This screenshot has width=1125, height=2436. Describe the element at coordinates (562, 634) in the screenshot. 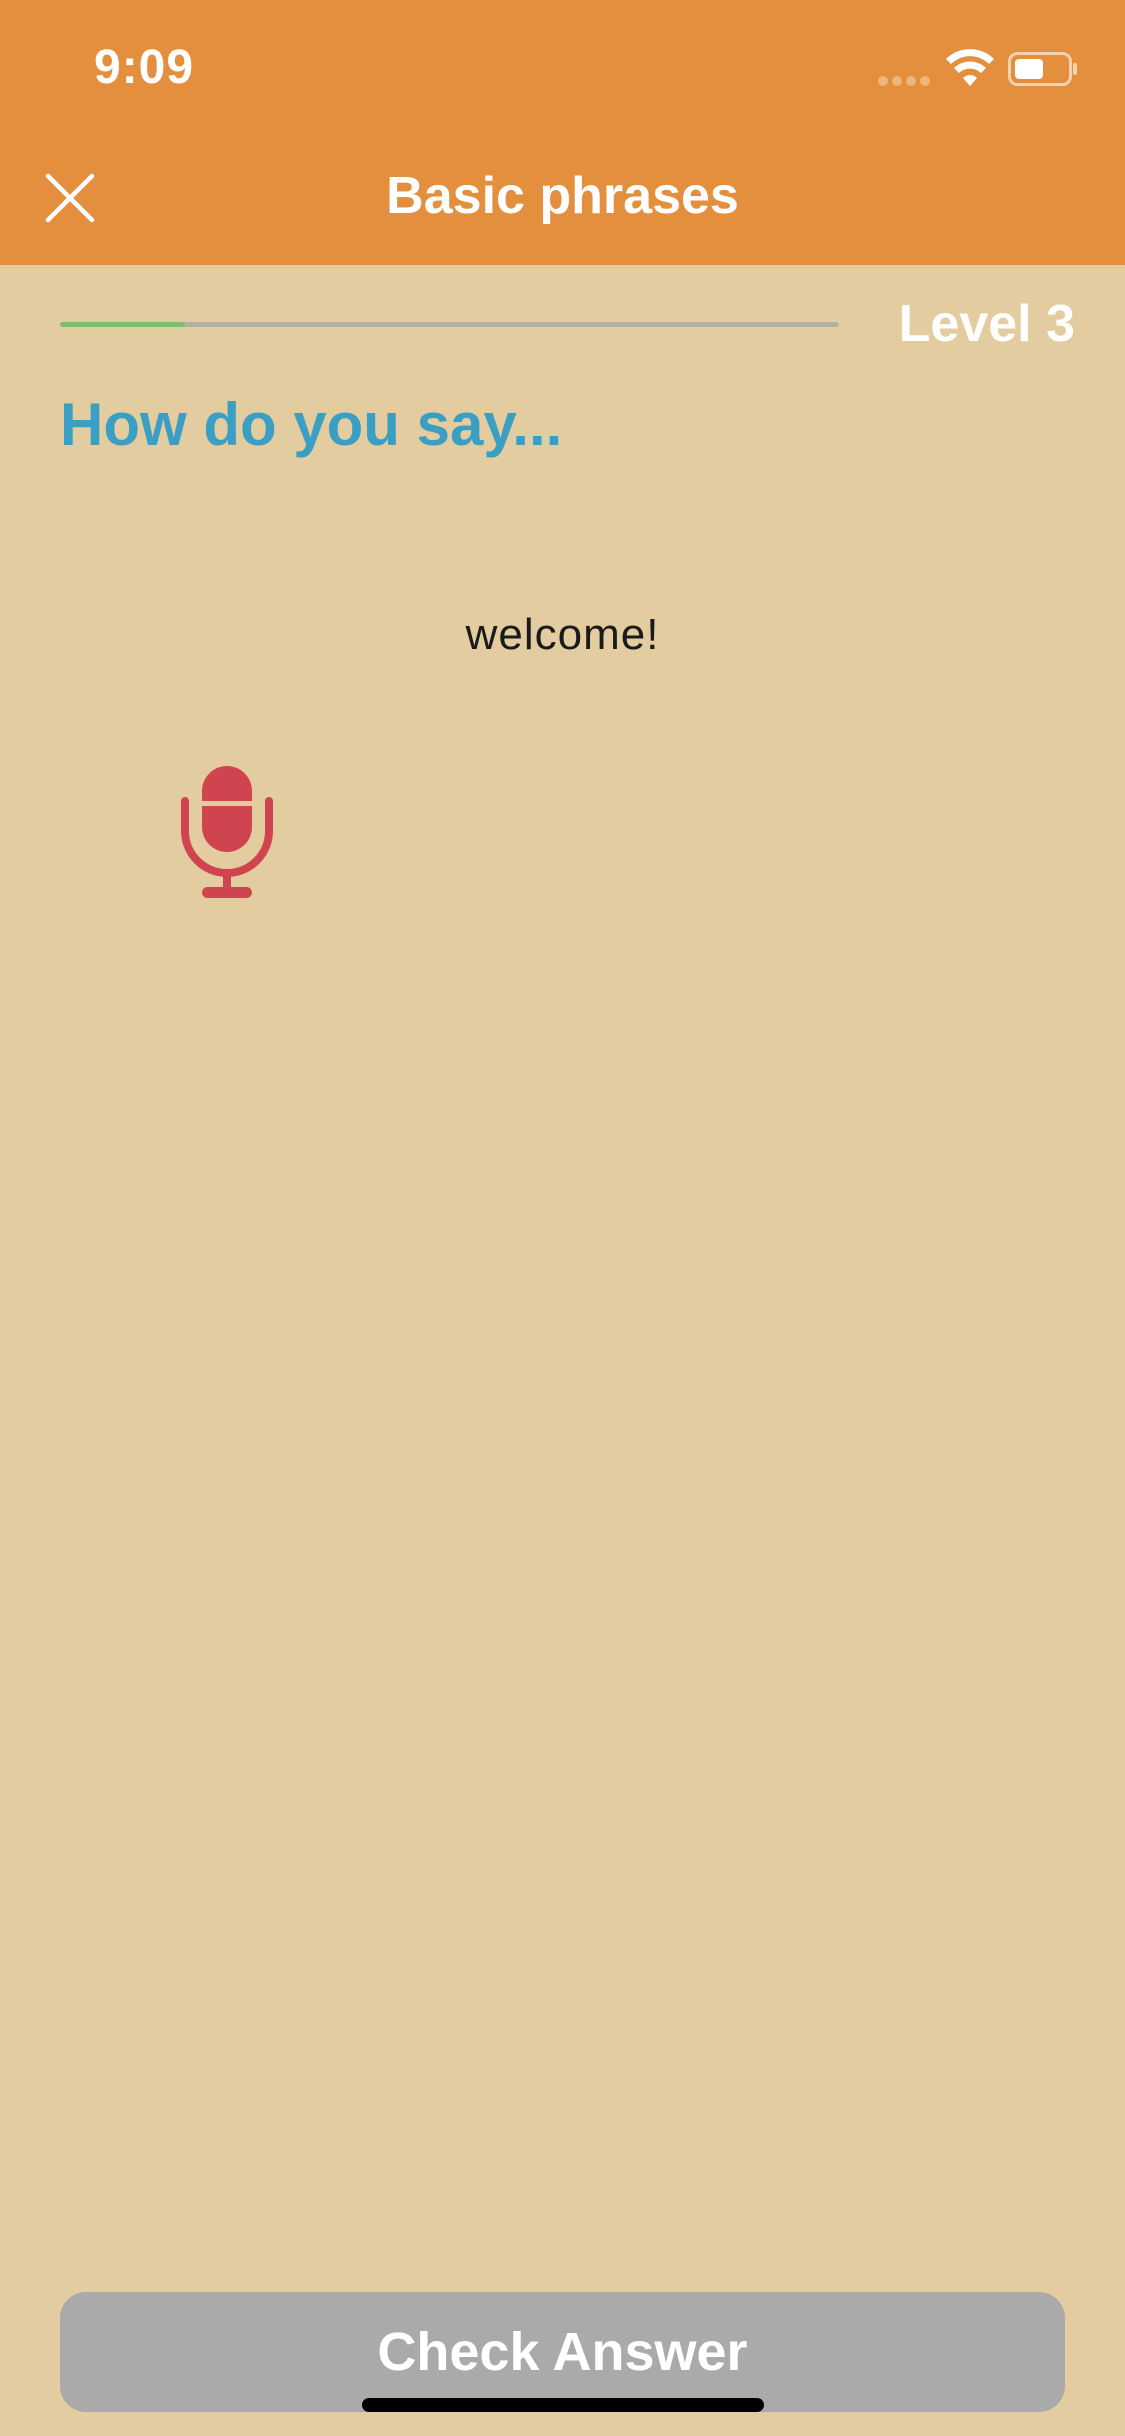

I see `phrase-text: welcome!` at that location.